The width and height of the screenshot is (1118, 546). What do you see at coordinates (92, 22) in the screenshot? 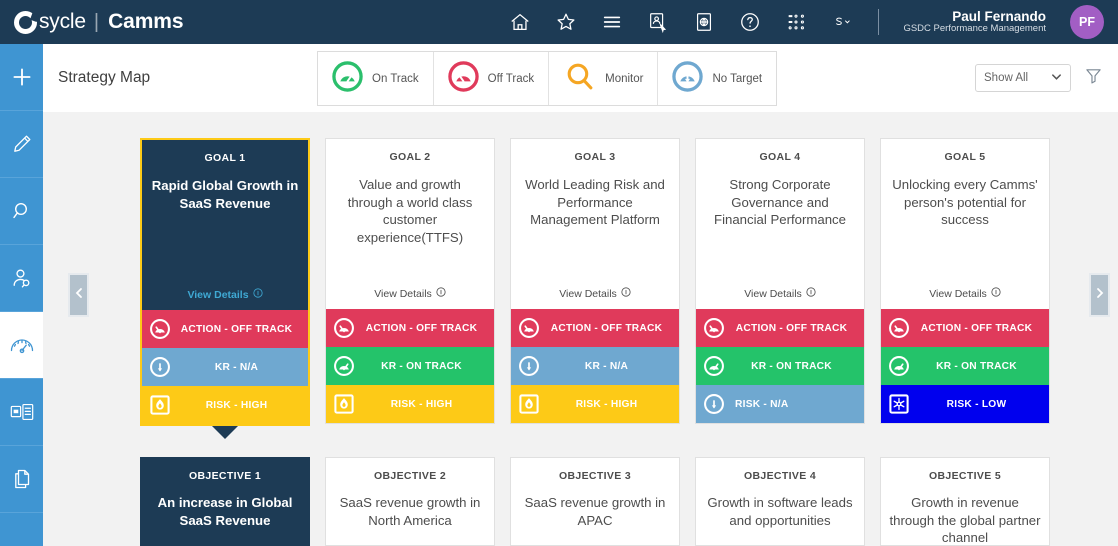
I see `brand: sycle | Camms` at bounding box center [92, 22].